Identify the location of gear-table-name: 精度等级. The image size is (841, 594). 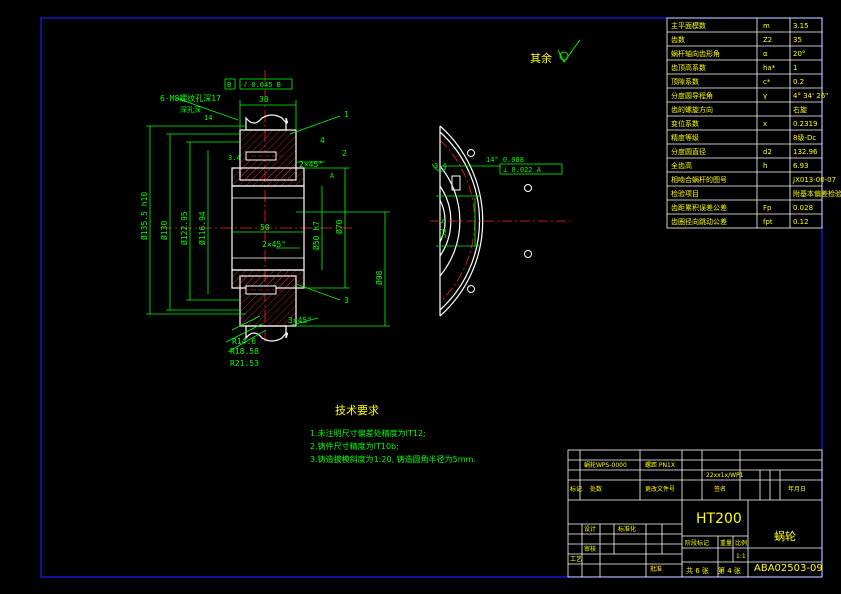
(685, 137).